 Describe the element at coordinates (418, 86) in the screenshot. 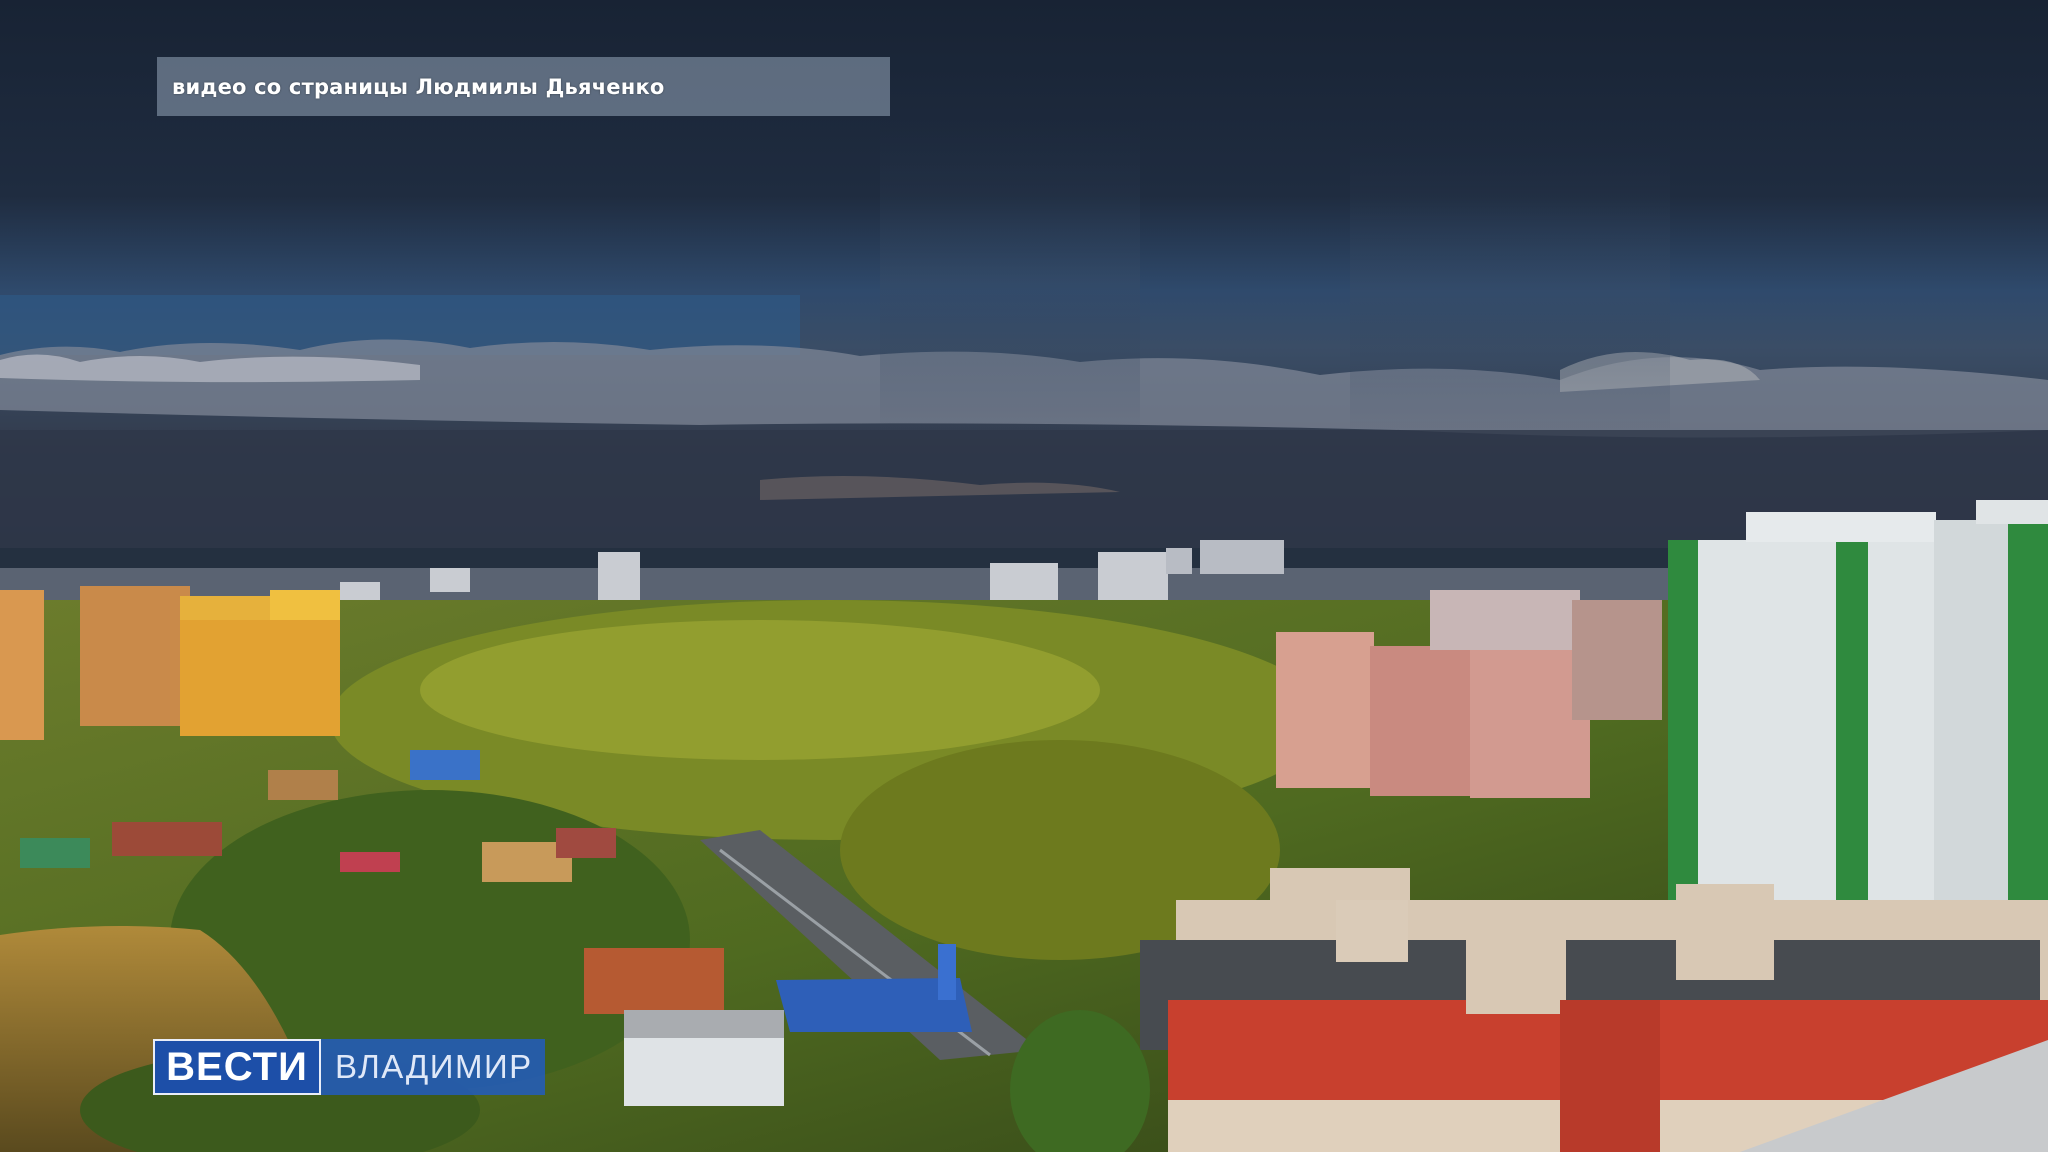

I see `video-source-caption-text: видео со страницы Людмилы Дьяченко` at that location.